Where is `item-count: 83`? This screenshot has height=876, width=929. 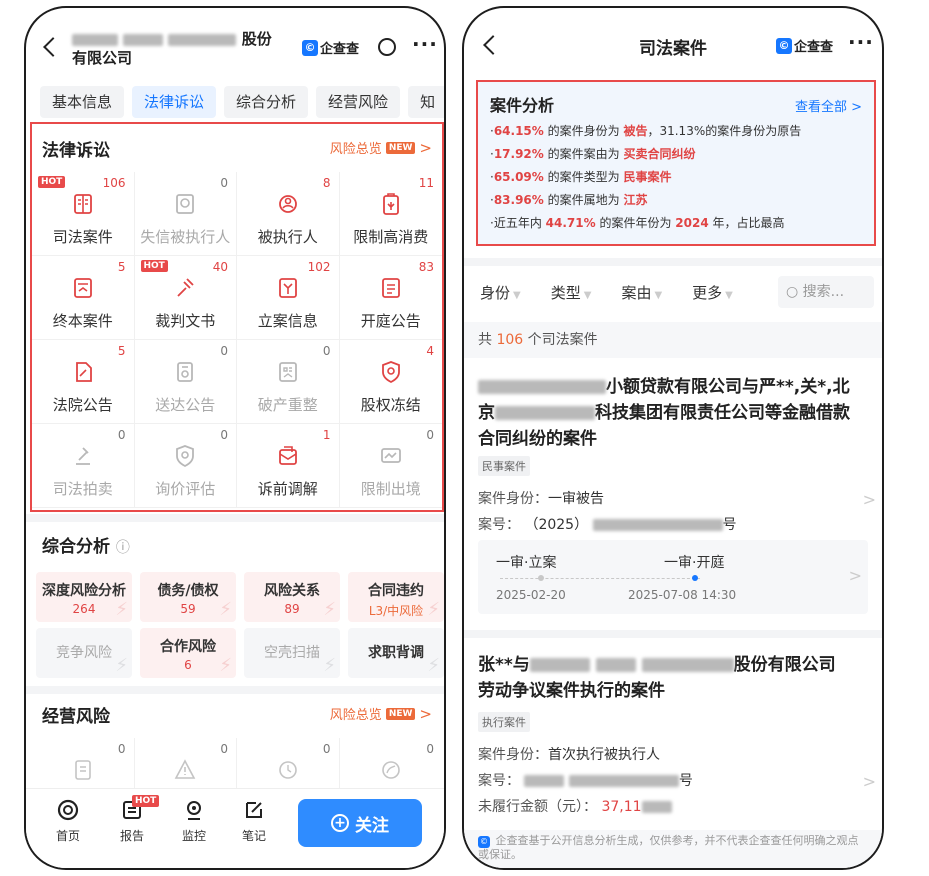 item-count: 83 is located at coordinates (426, 267).